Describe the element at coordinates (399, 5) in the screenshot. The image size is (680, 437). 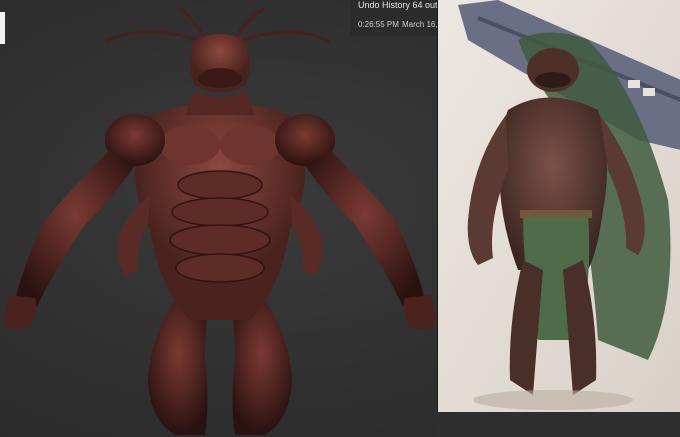
I see `undo-history-label: Undo History 64 out of 6` at that location.